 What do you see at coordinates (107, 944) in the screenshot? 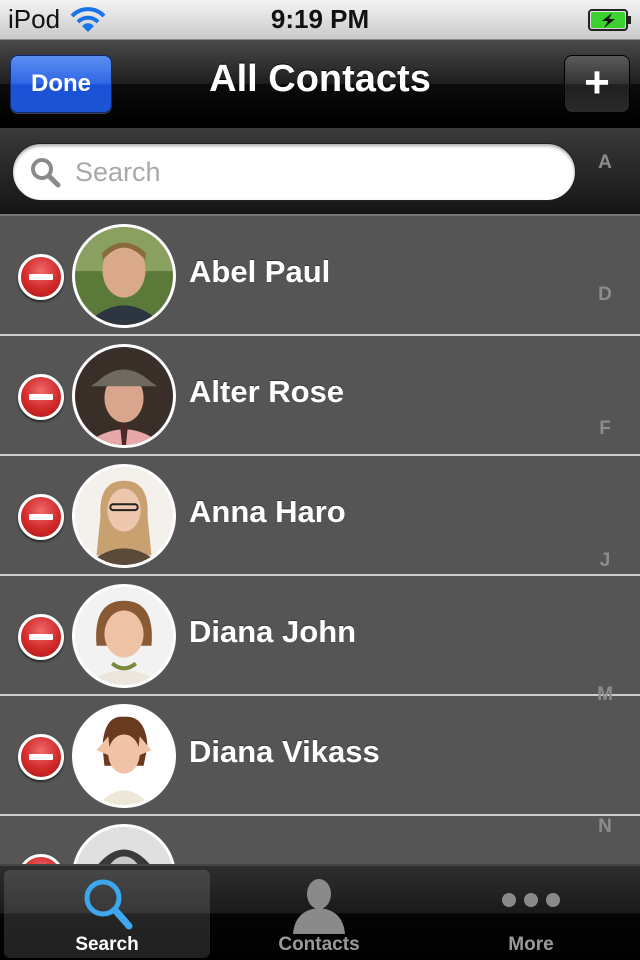
I see `tab-label: Search` at bounding box center [107, 944].